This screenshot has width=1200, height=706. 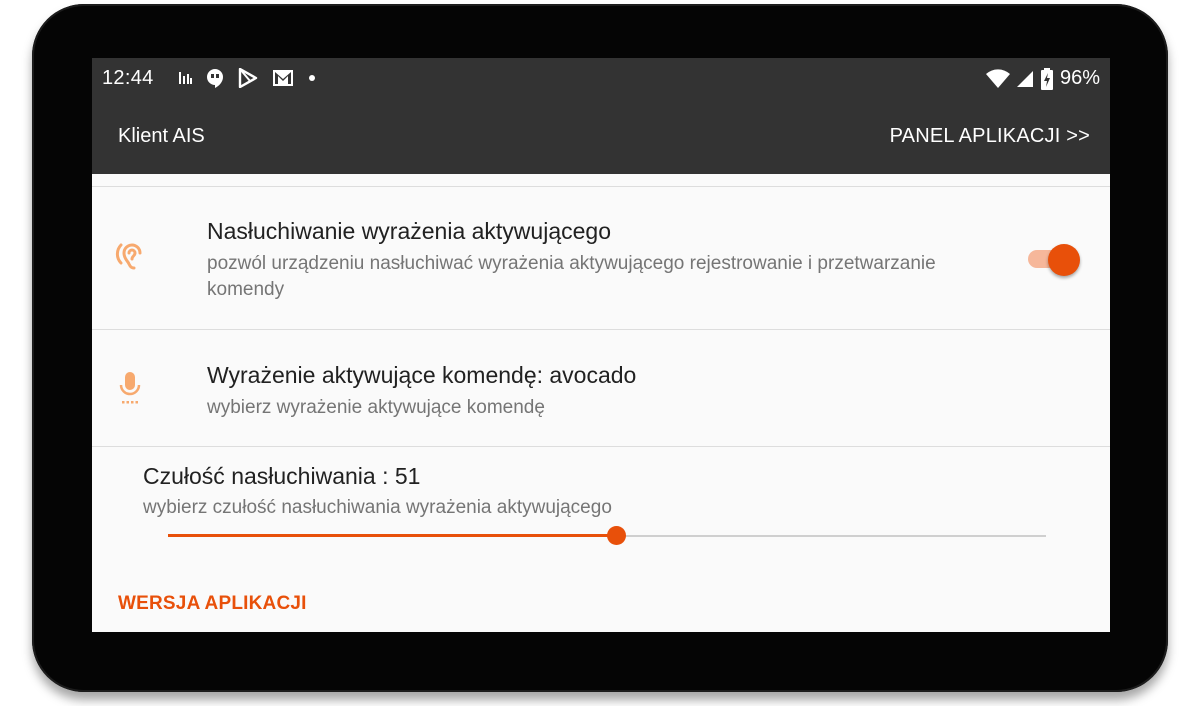 I want to click on signal-bars-icon, so click(x=185, y=78).